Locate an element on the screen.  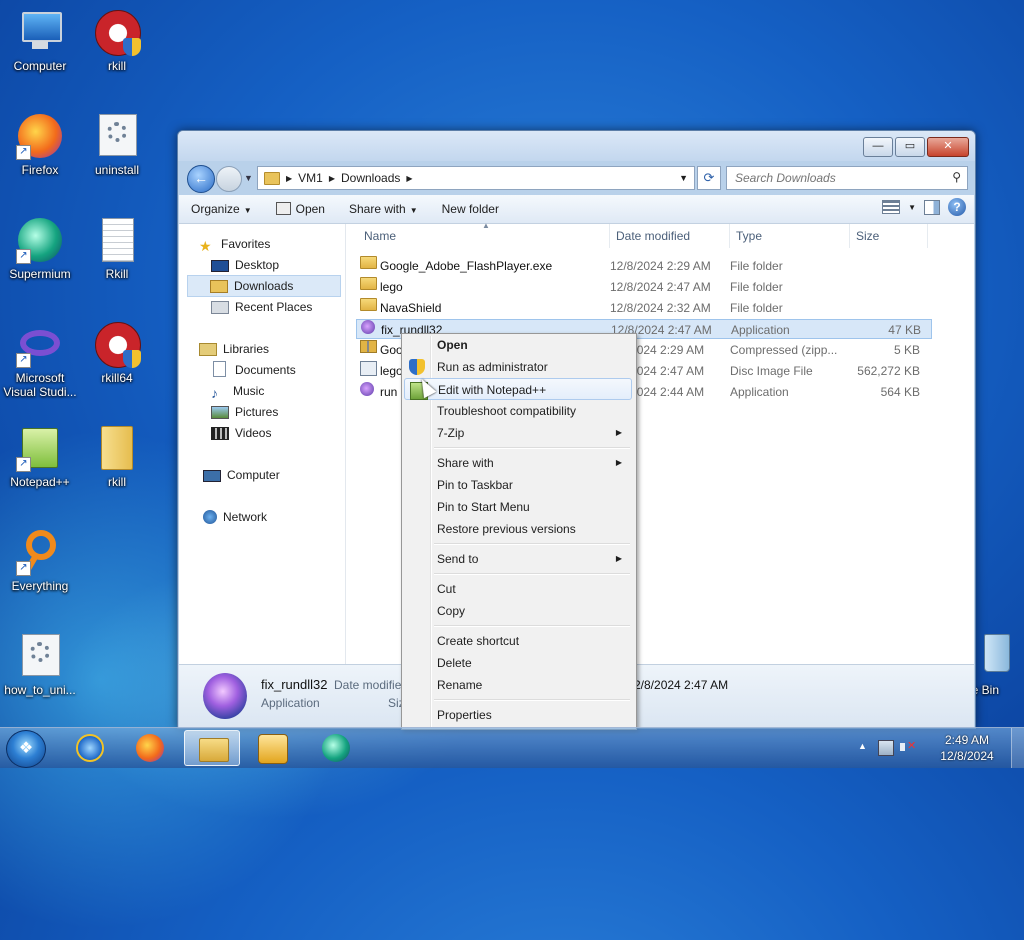
taskbar-firefox is located at coordinates (150, 748).